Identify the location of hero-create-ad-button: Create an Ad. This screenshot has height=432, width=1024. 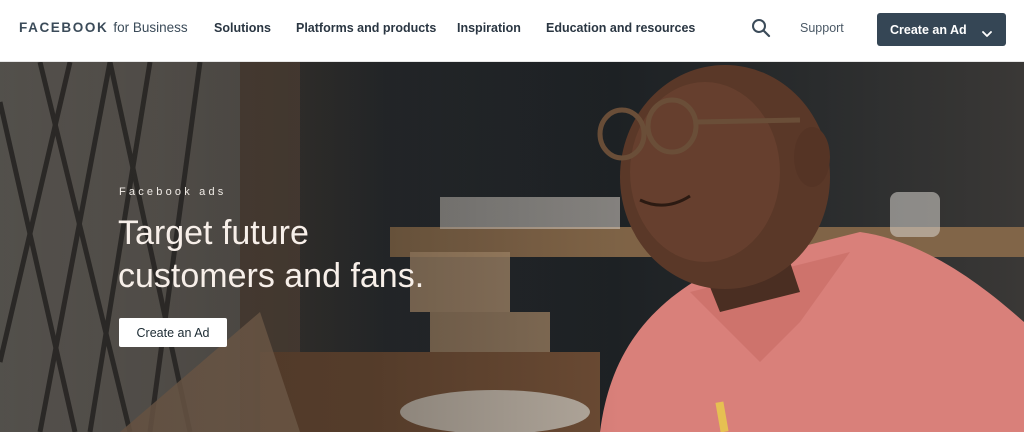
(173, 332).